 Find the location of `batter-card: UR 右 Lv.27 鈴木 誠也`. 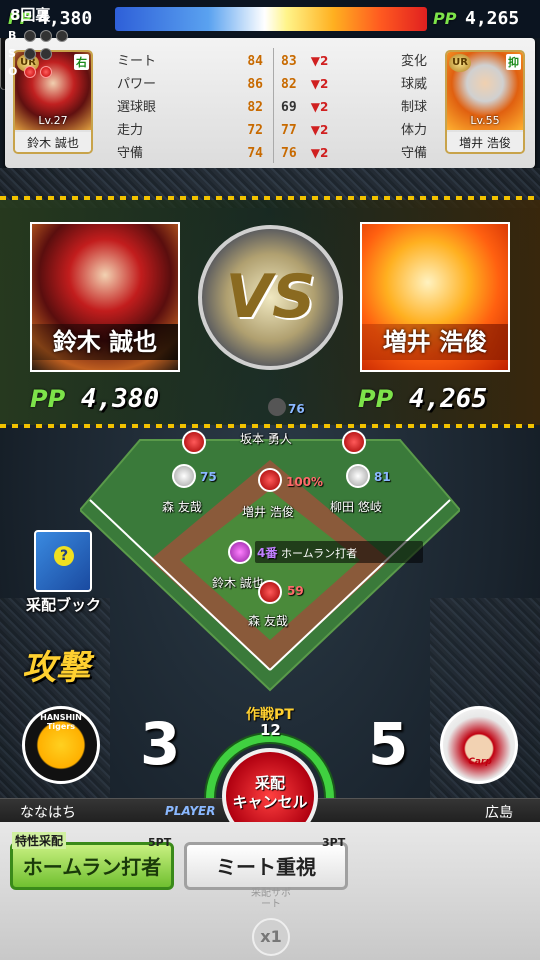

batter-card: UR 右 Lv.27 鈴木 誠也 is located at coordinates (53, 102).